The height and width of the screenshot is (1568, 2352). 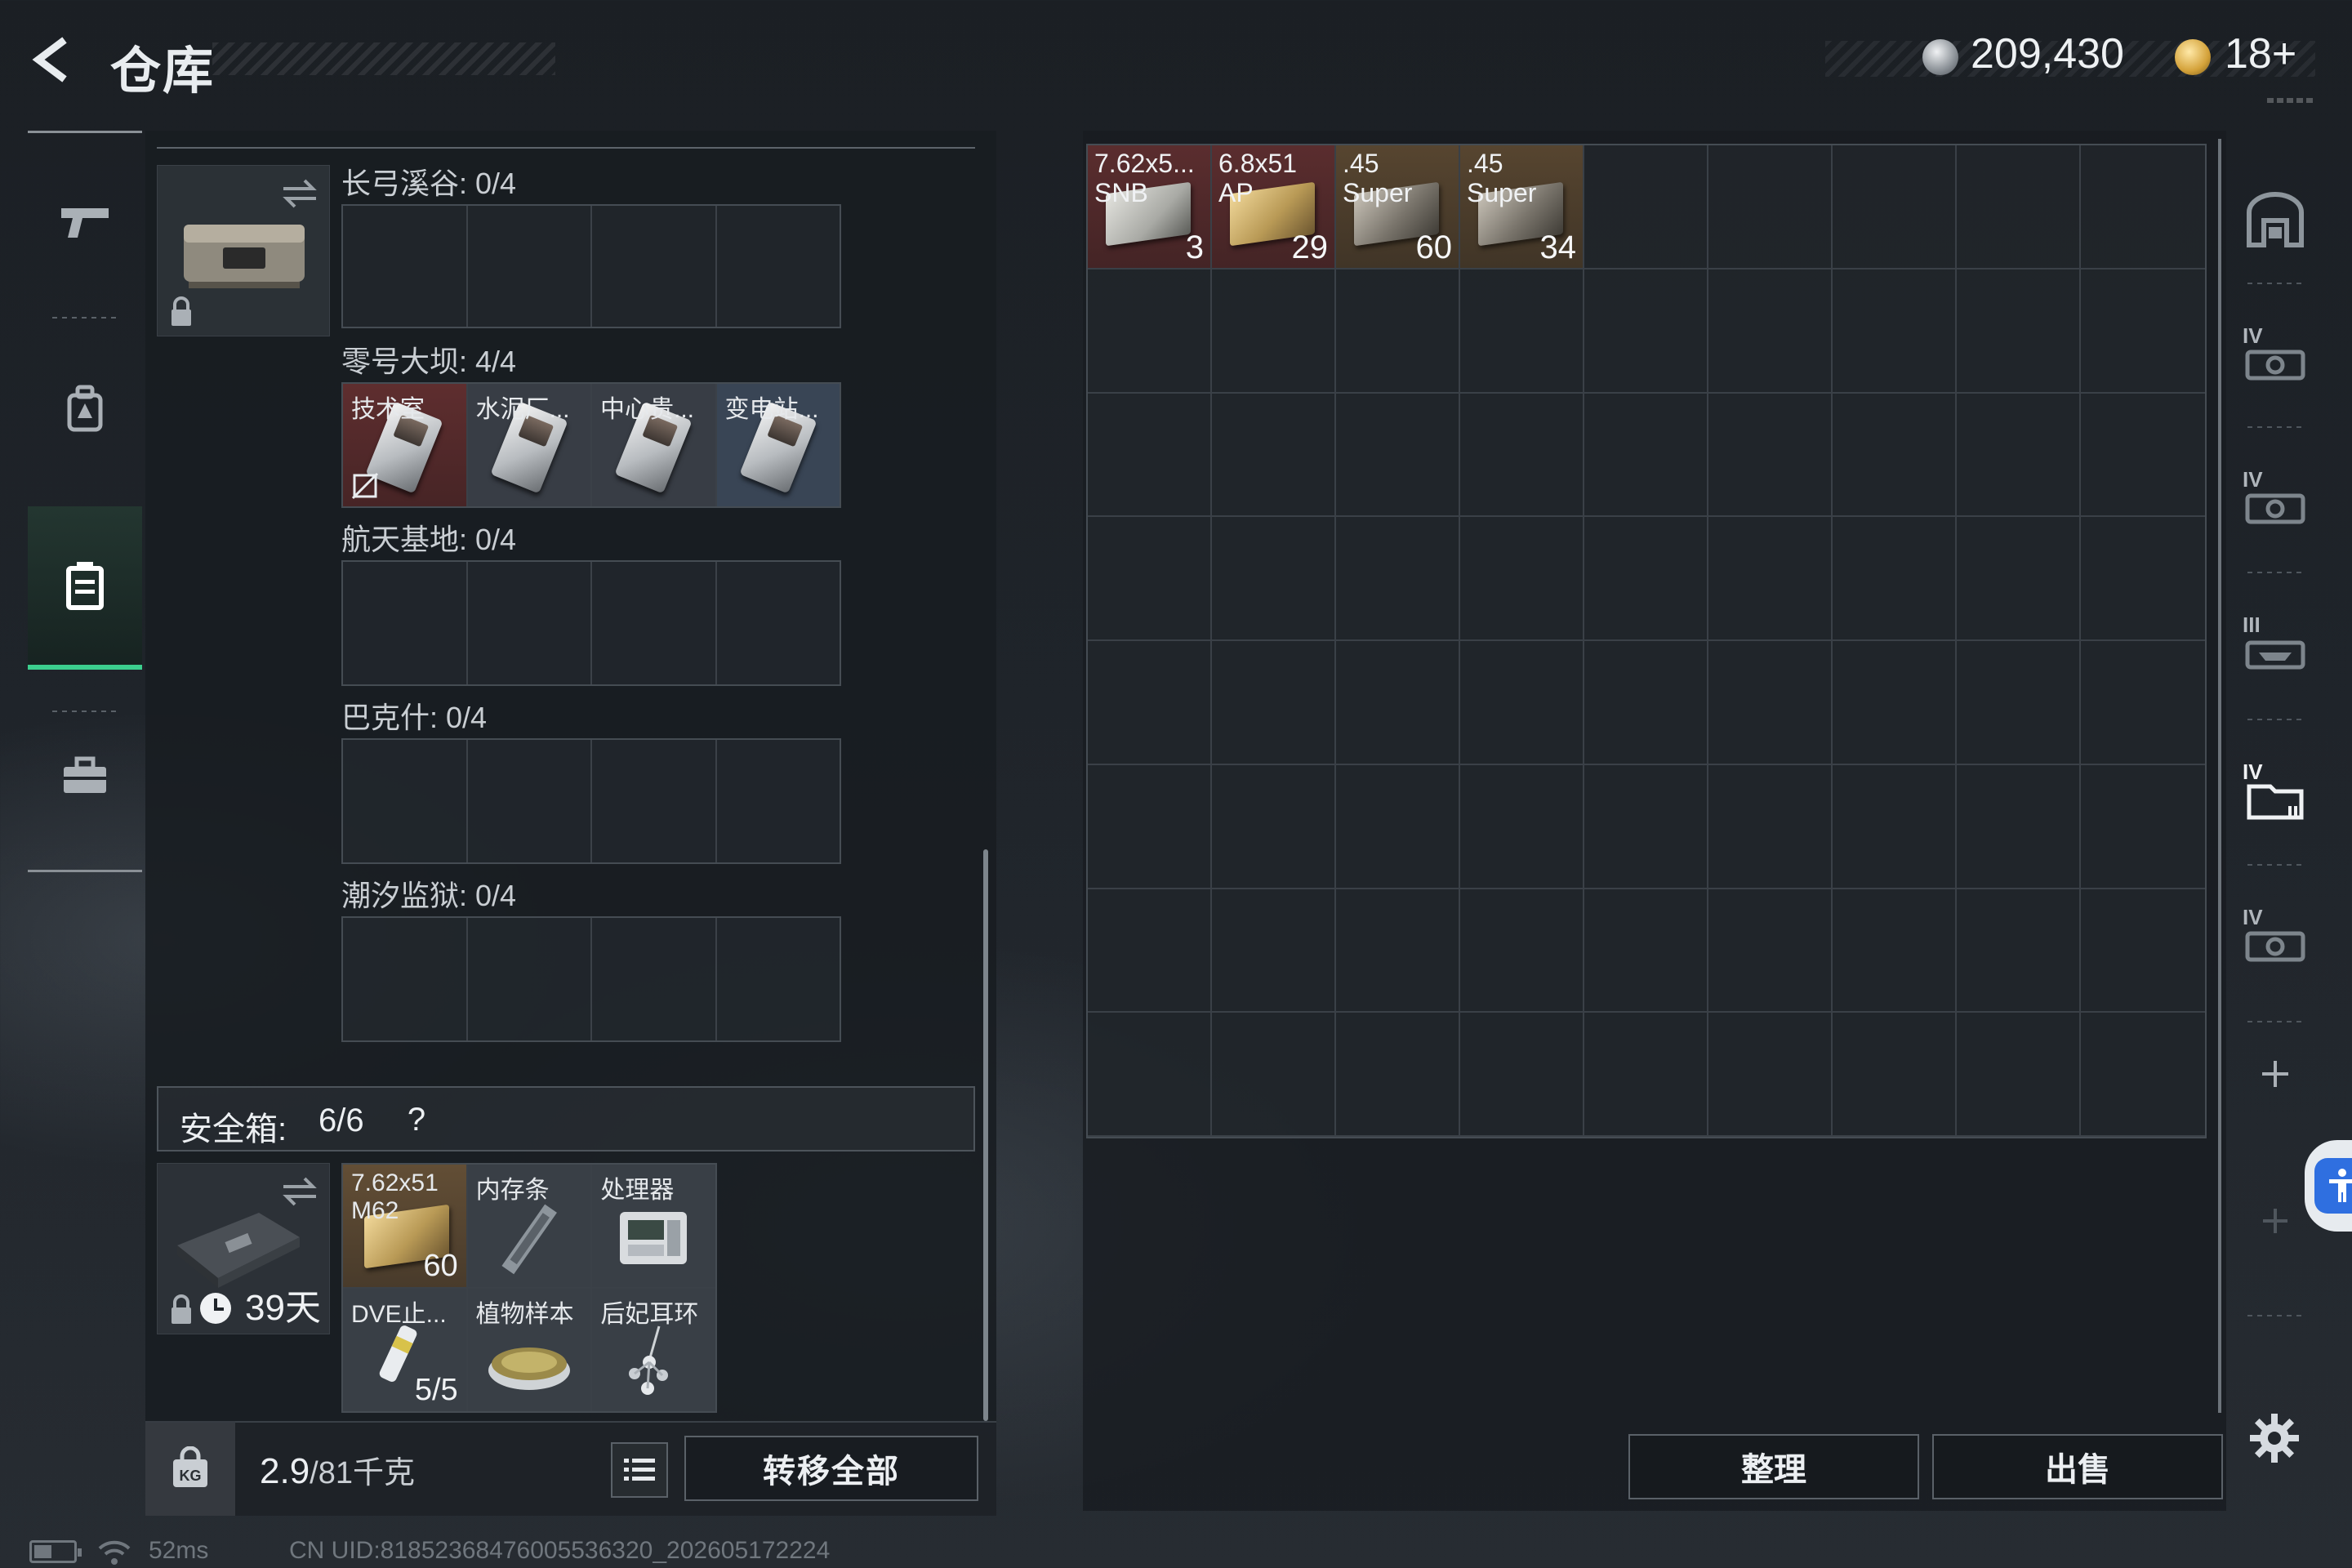 I want to click on back-button, so click(x=53, y=59).